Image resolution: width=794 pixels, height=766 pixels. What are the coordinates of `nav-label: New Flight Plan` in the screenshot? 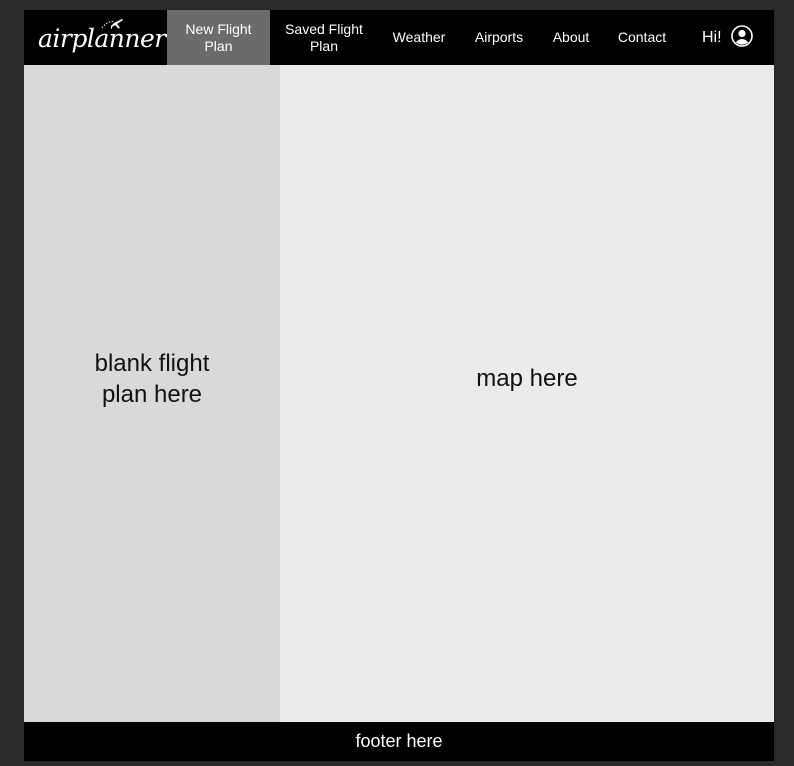 It's located at (218, 37).